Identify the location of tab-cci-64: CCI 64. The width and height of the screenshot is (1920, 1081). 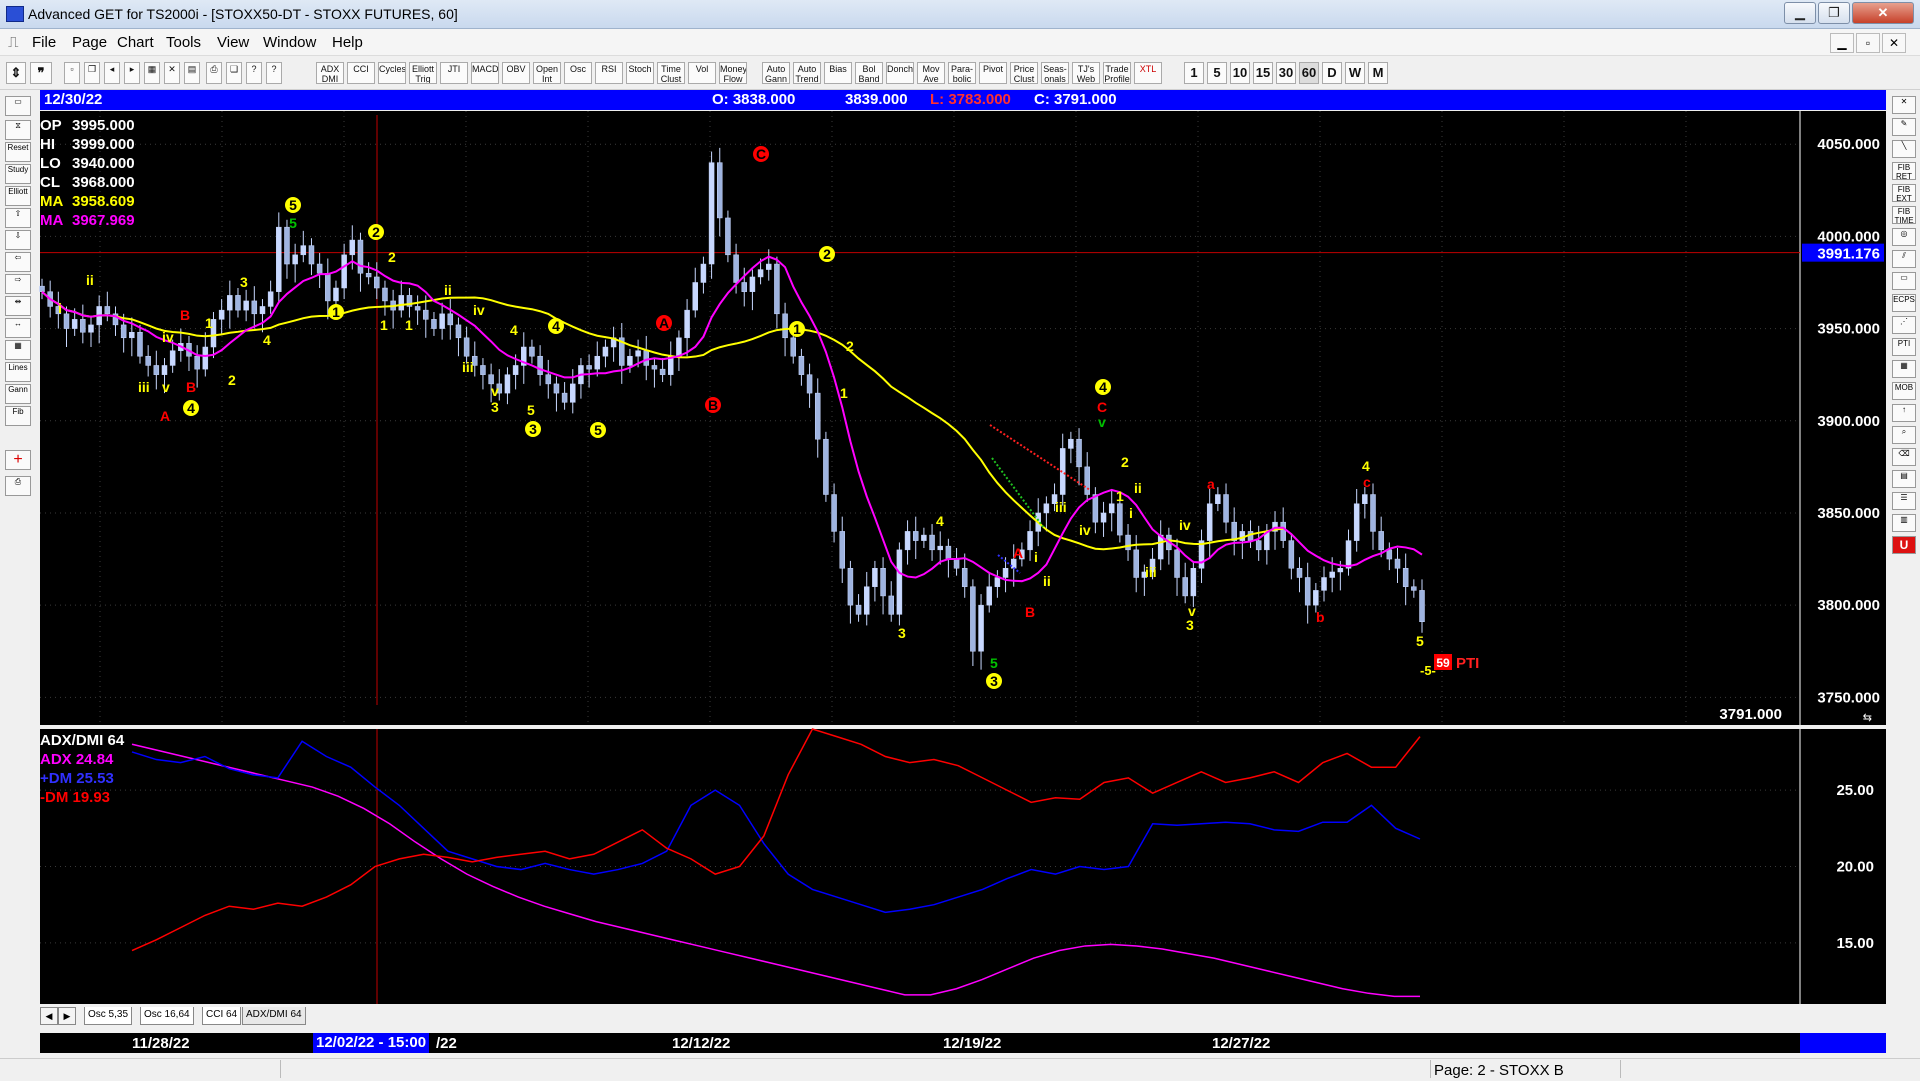
(222, 1016).